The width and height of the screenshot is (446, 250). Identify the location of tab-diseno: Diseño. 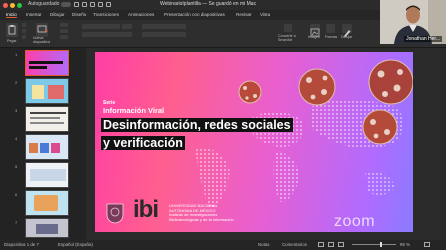
(79, 14).